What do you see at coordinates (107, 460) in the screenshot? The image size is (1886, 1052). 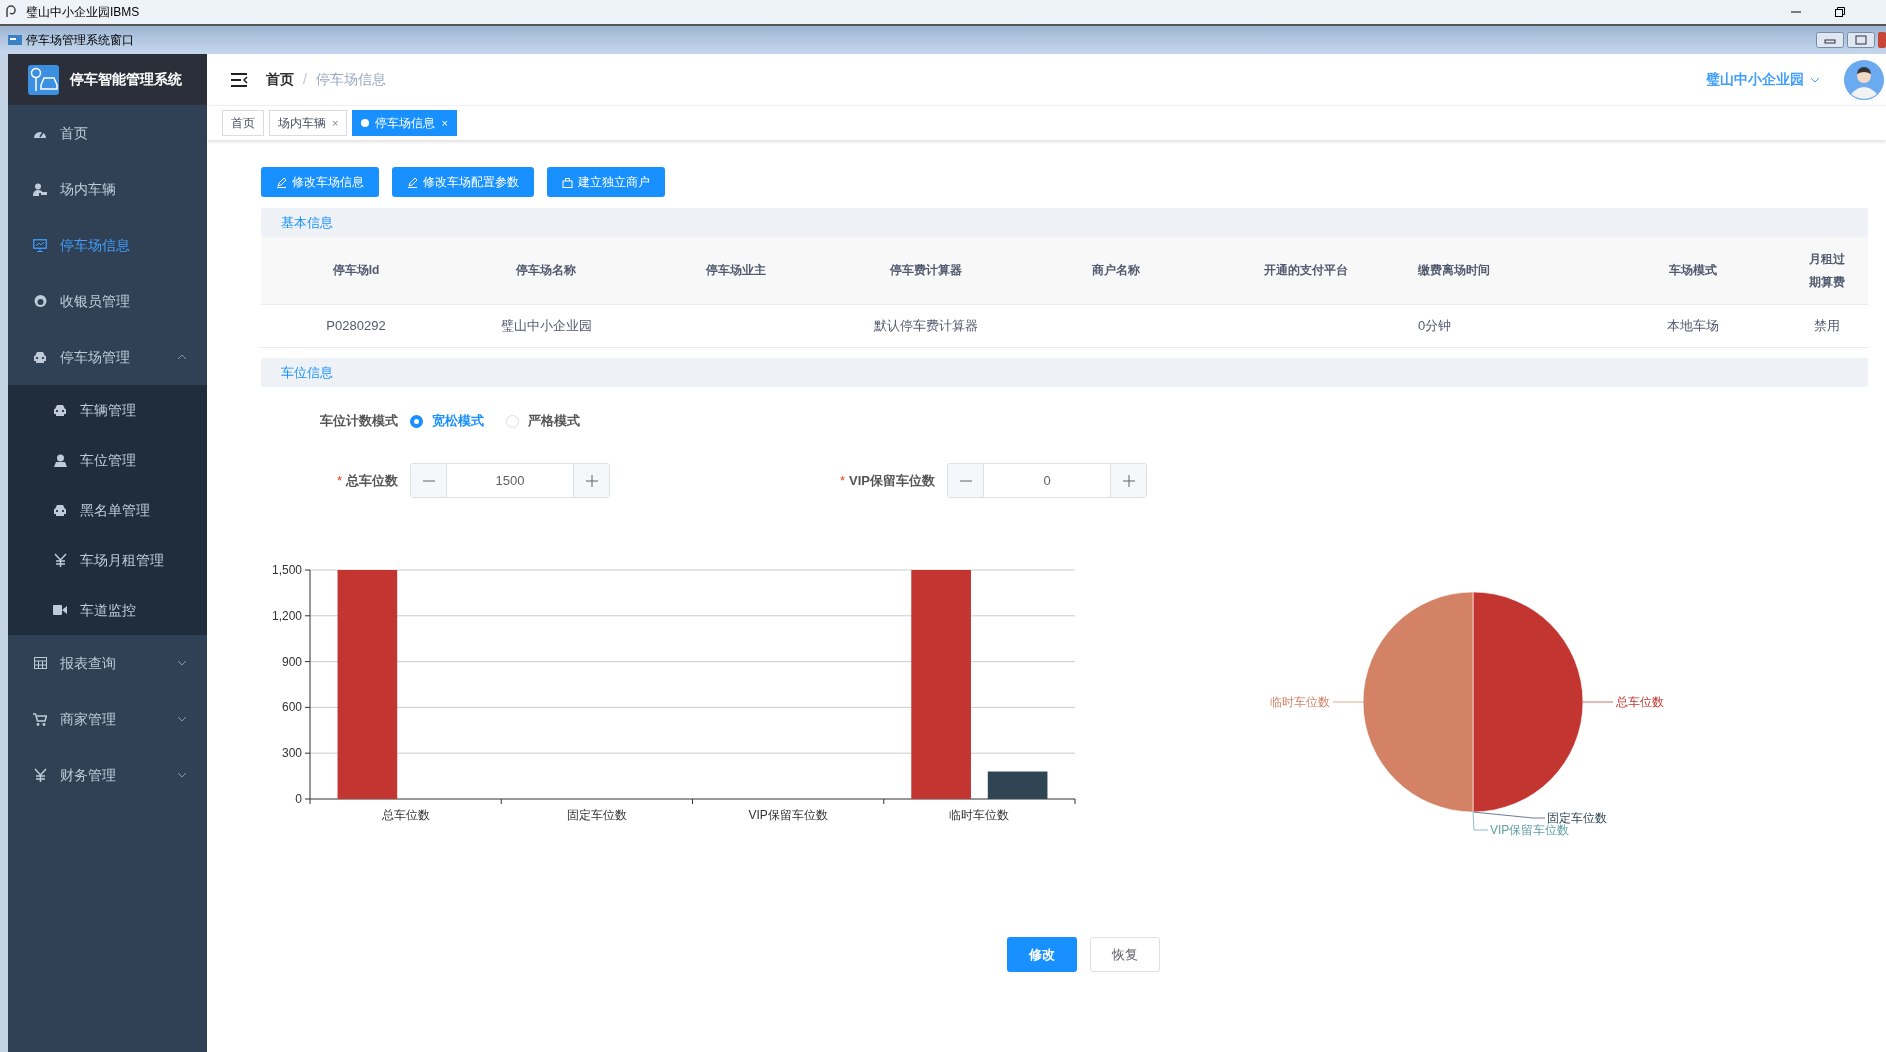 I see `submenu-item: 车位管理` at bounding box center [107, 460].